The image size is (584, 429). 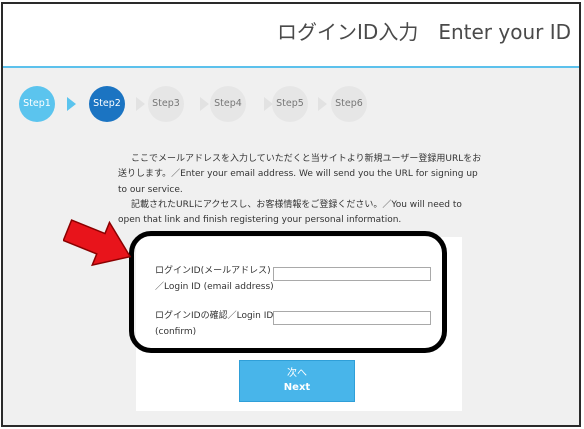 I want to click on page-header: ログインID入力 Enter your ID, so click(x=291, y=36).